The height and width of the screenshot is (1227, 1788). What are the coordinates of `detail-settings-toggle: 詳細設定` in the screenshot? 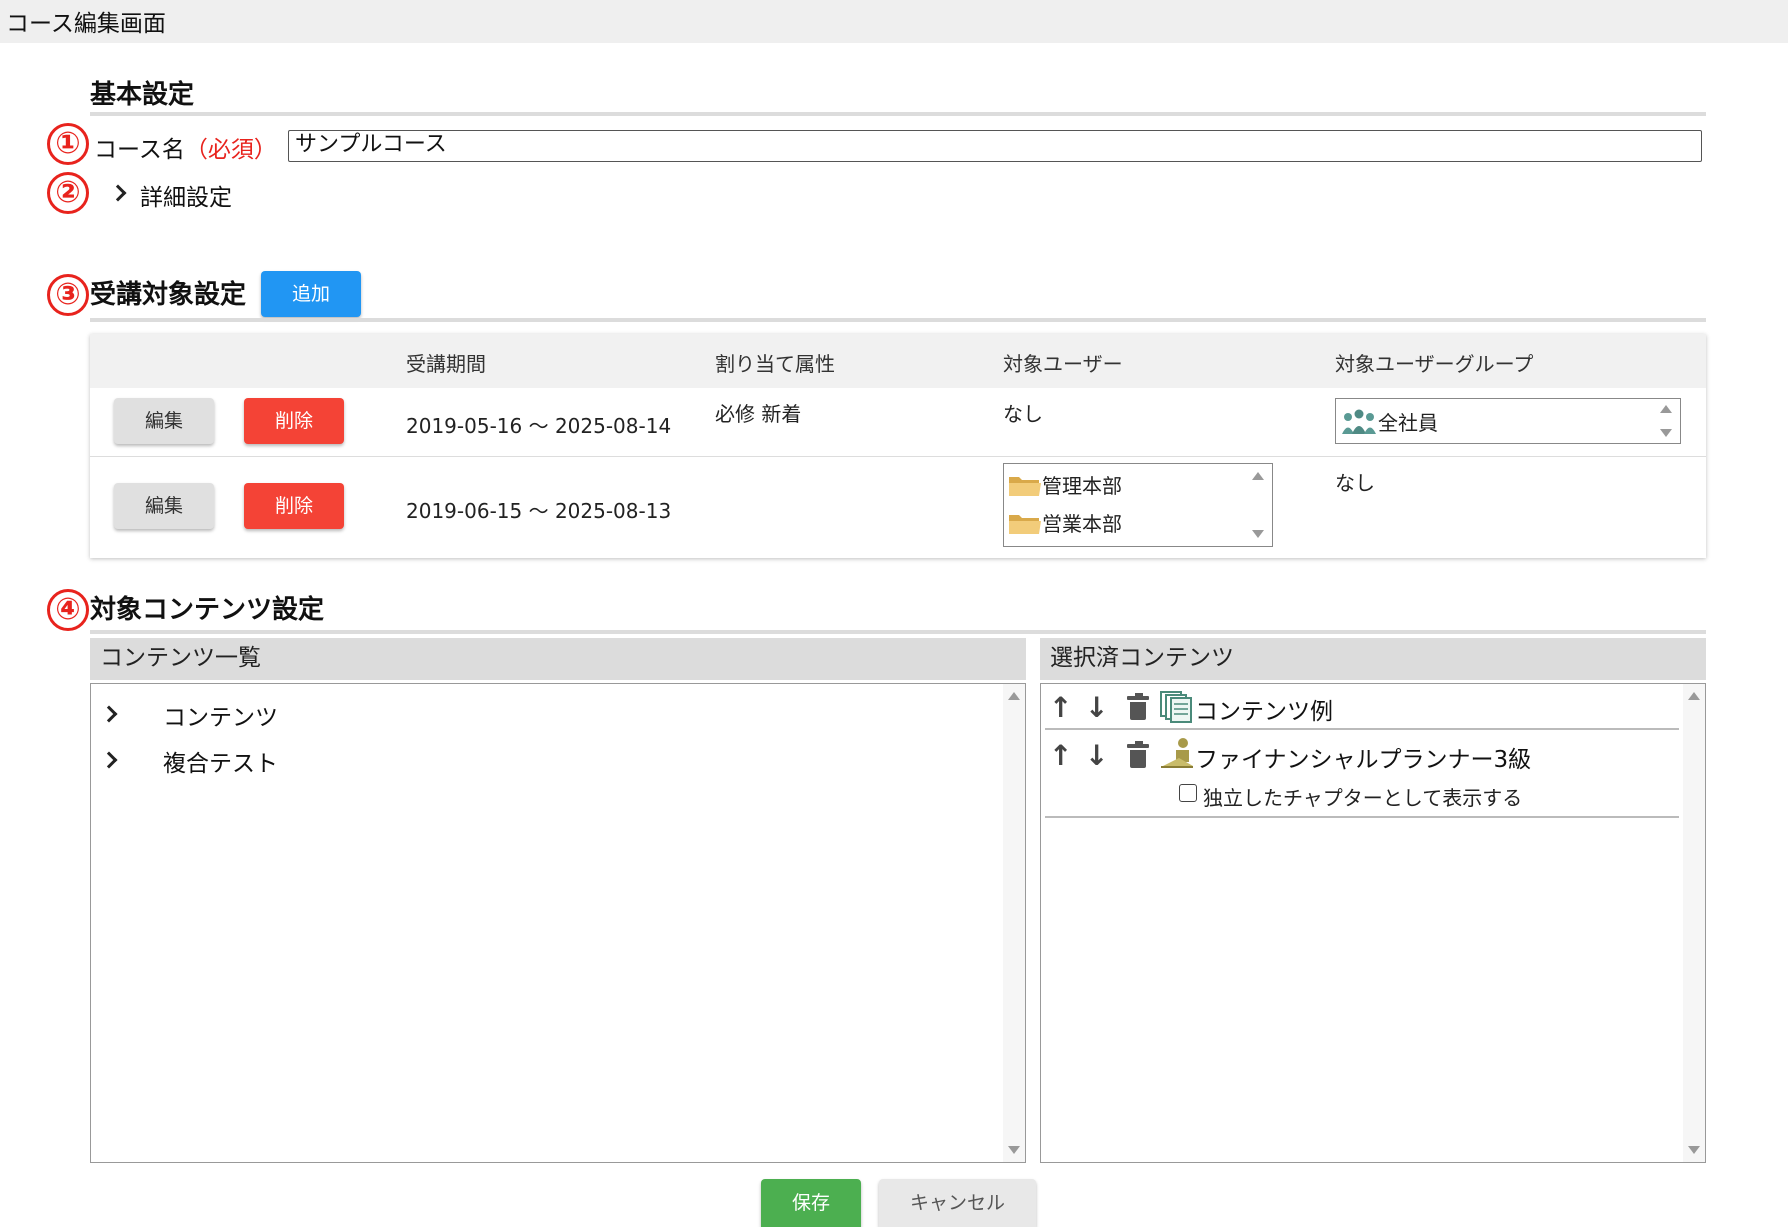 It's located at (174, 193).